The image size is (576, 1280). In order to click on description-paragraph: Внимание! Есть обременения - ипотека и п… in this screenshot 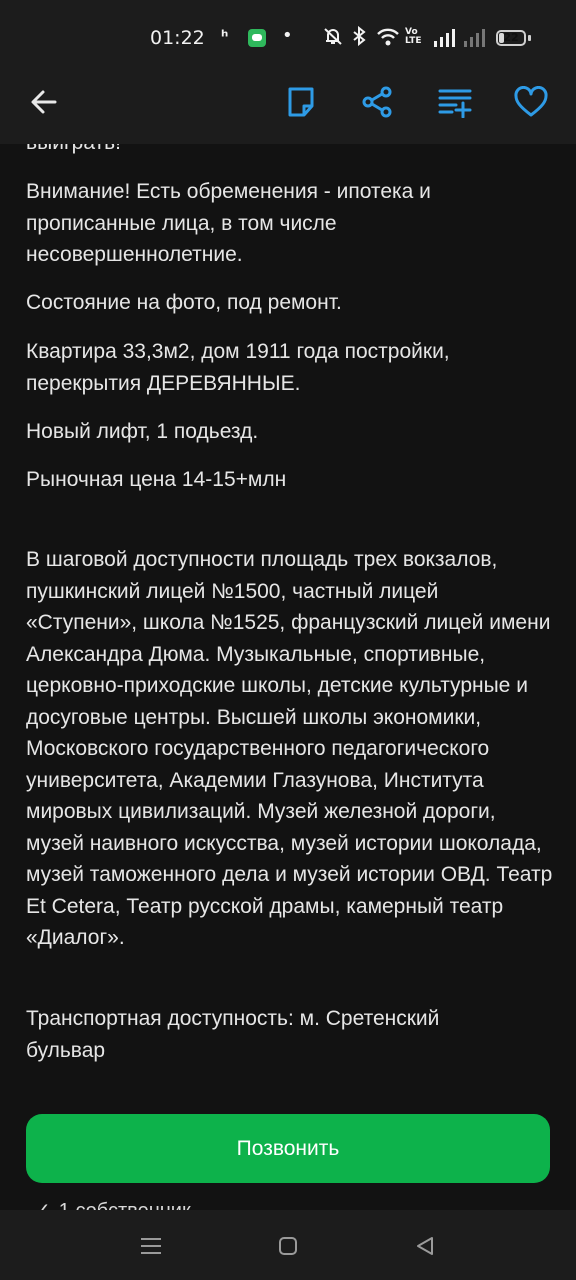, I will do `click(228, 223)`.